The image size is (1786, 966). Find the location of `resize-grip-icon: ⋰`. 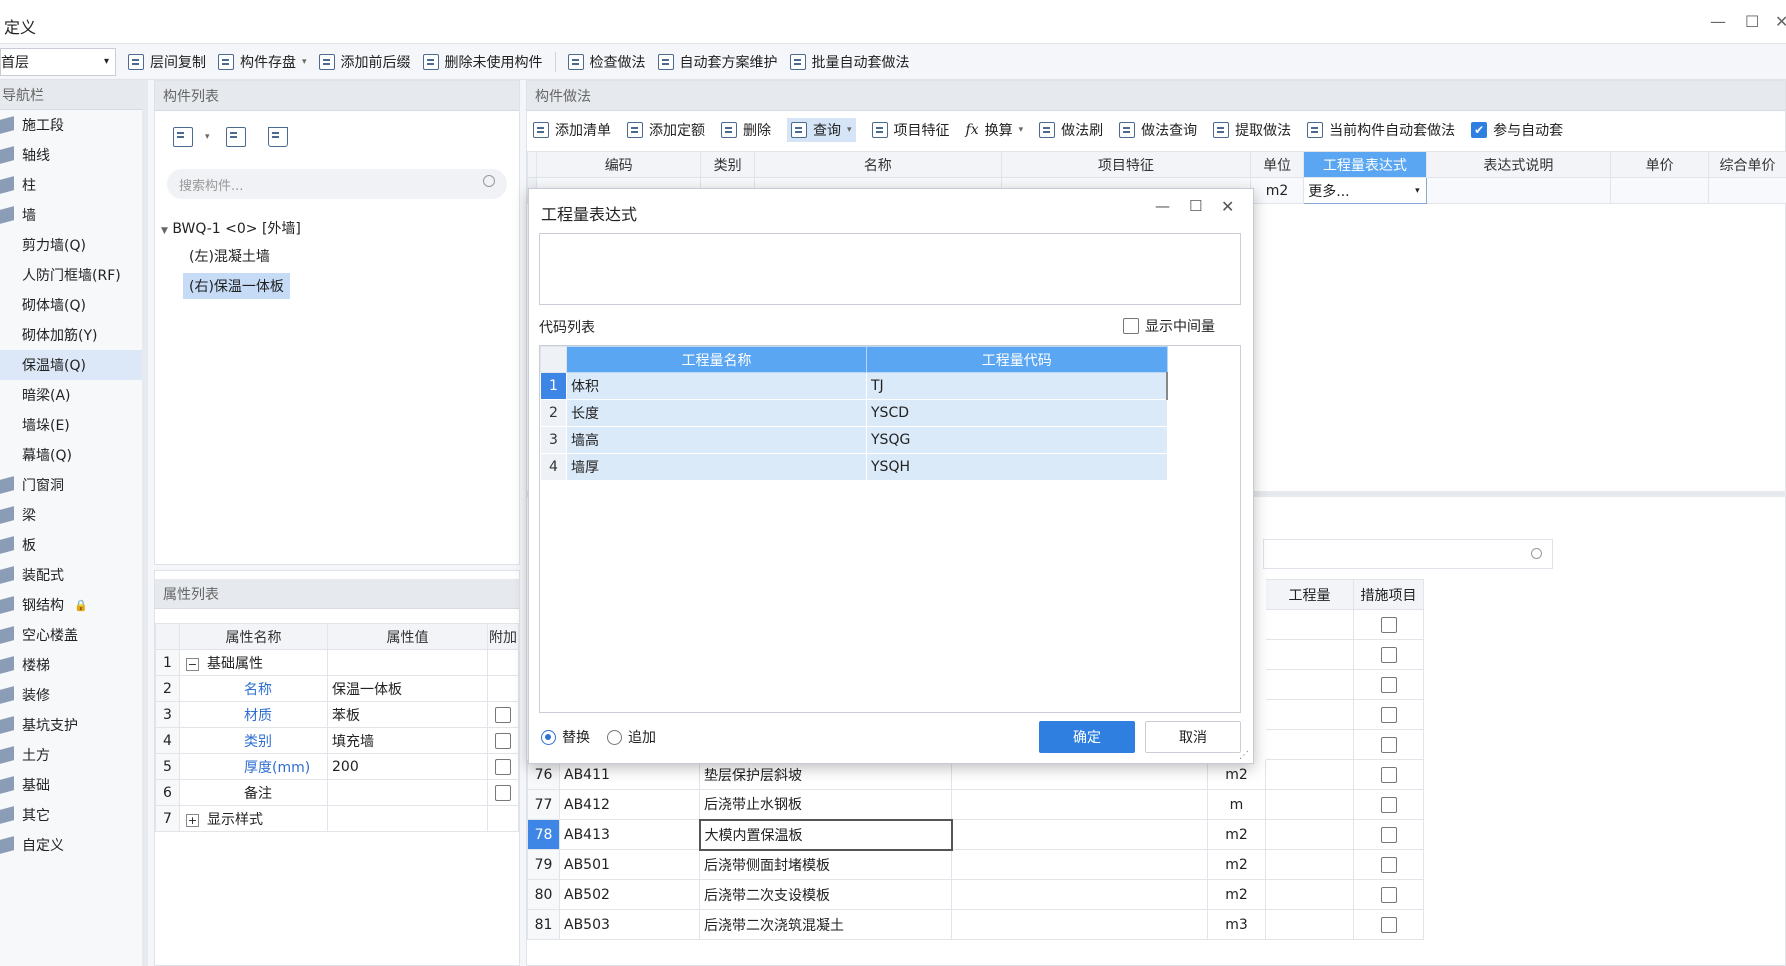

resize-grip-icon: ⋰ is located at coordinates (1244, 755).